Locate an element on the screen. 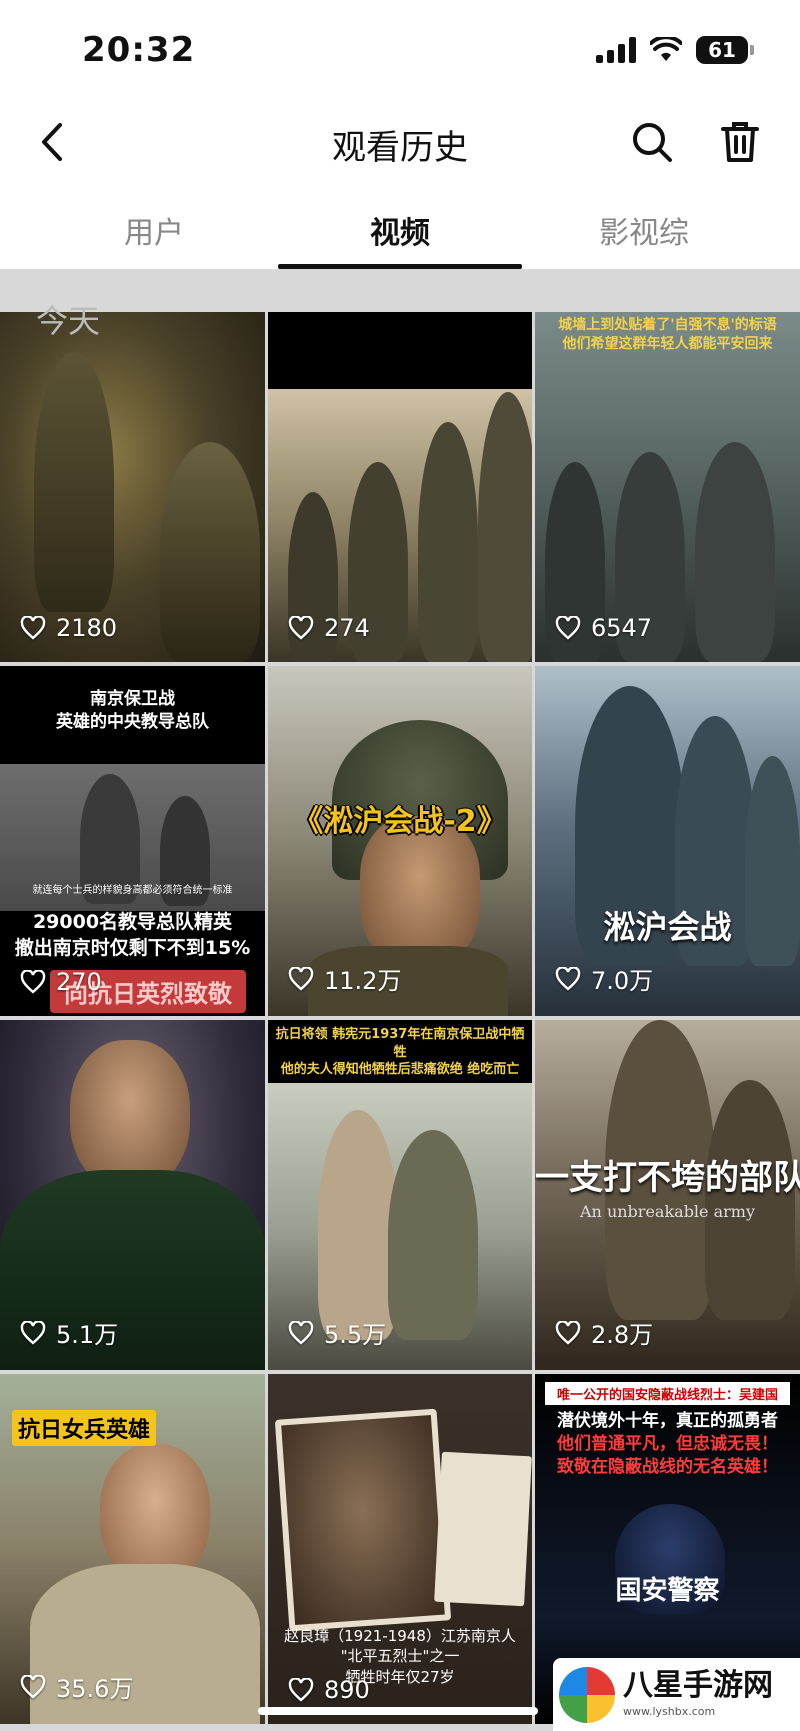 This screenshot has height=1731, width=800. watermark-logo-icon is located at coordinates (587, 1694).